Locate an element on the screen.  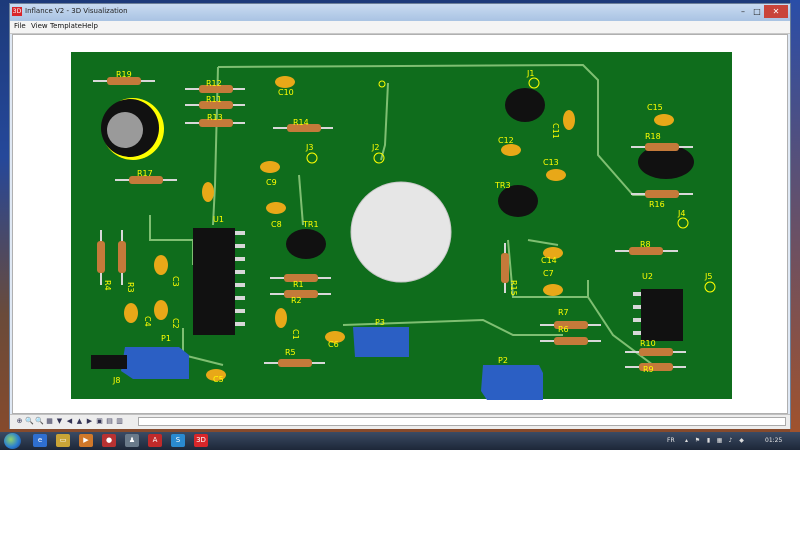
label-j2: J2 is located at coordinates (375, 147).